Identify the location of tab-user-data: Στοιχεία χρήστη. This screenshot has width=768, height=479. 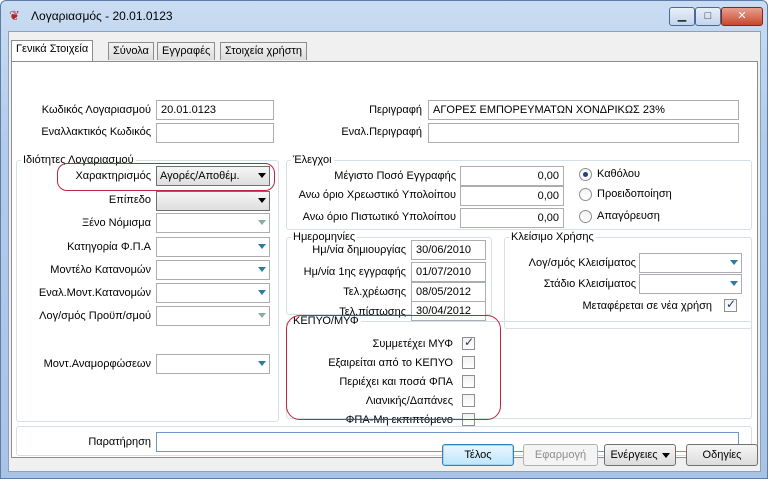
(263, 51).